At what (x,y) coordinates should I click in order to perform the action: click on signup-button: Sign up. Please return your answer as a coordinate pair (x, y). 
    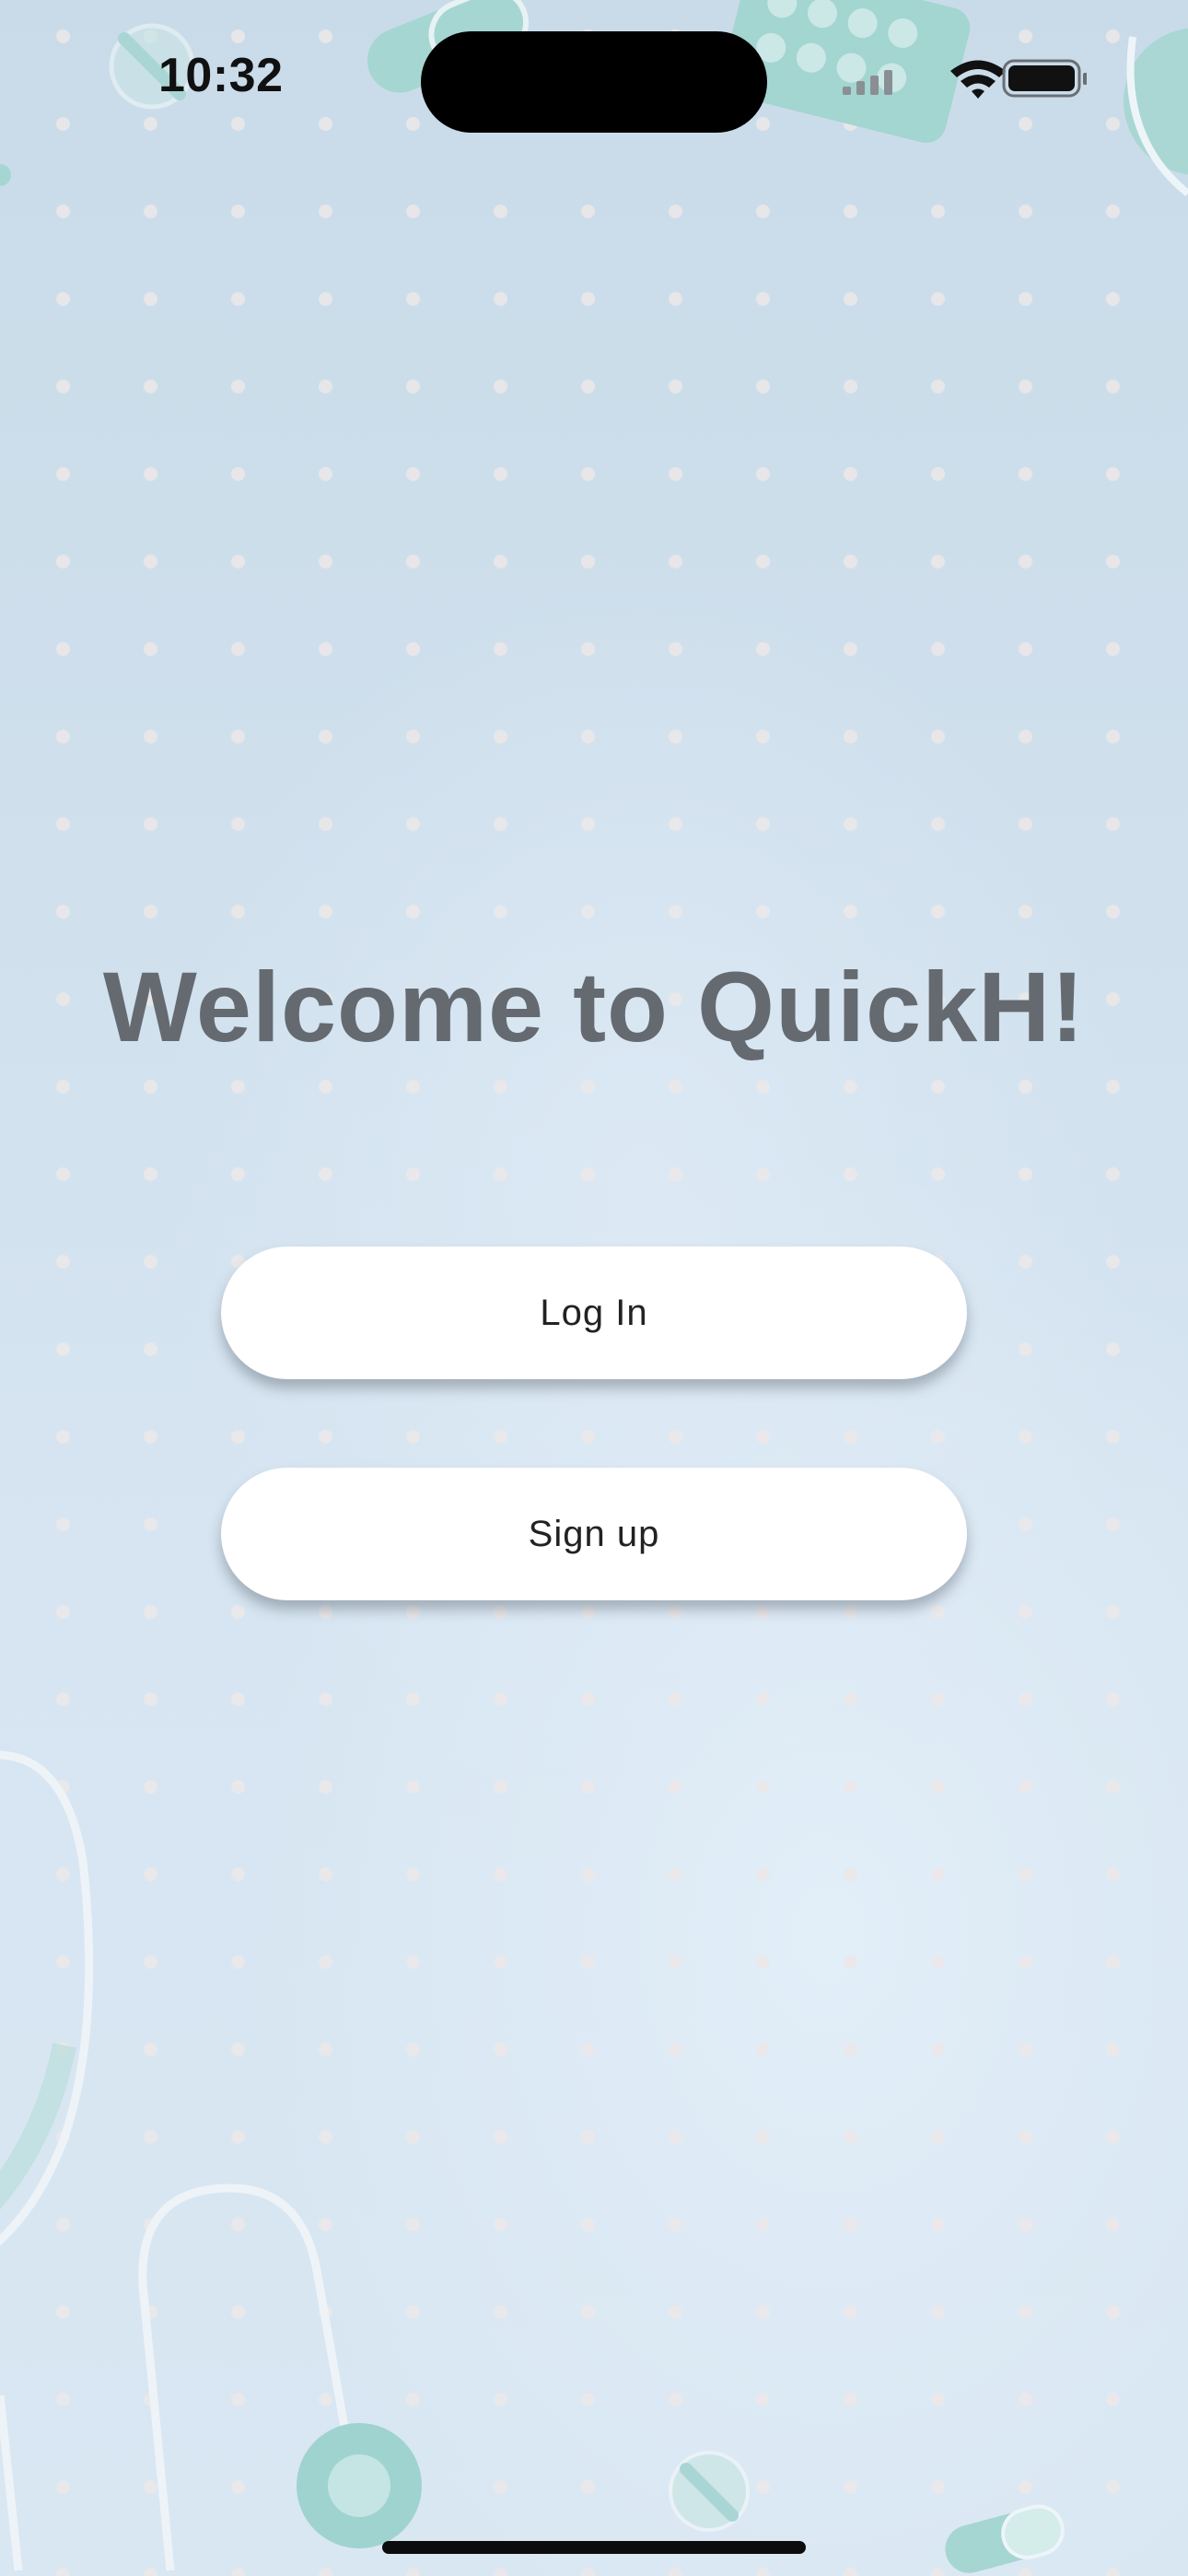
    Looking at the image, I should click on (594, 1534).